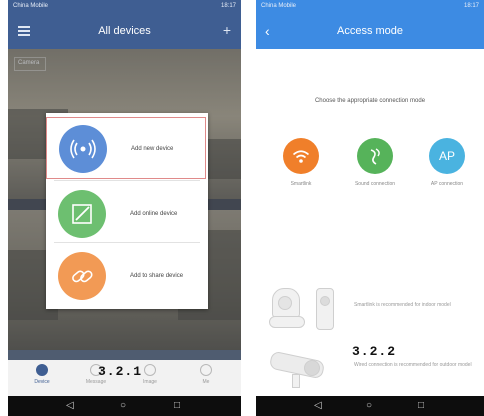 This screenshot has width=484, height=416. I want to click on tab-label: Image, so click(150, 382).